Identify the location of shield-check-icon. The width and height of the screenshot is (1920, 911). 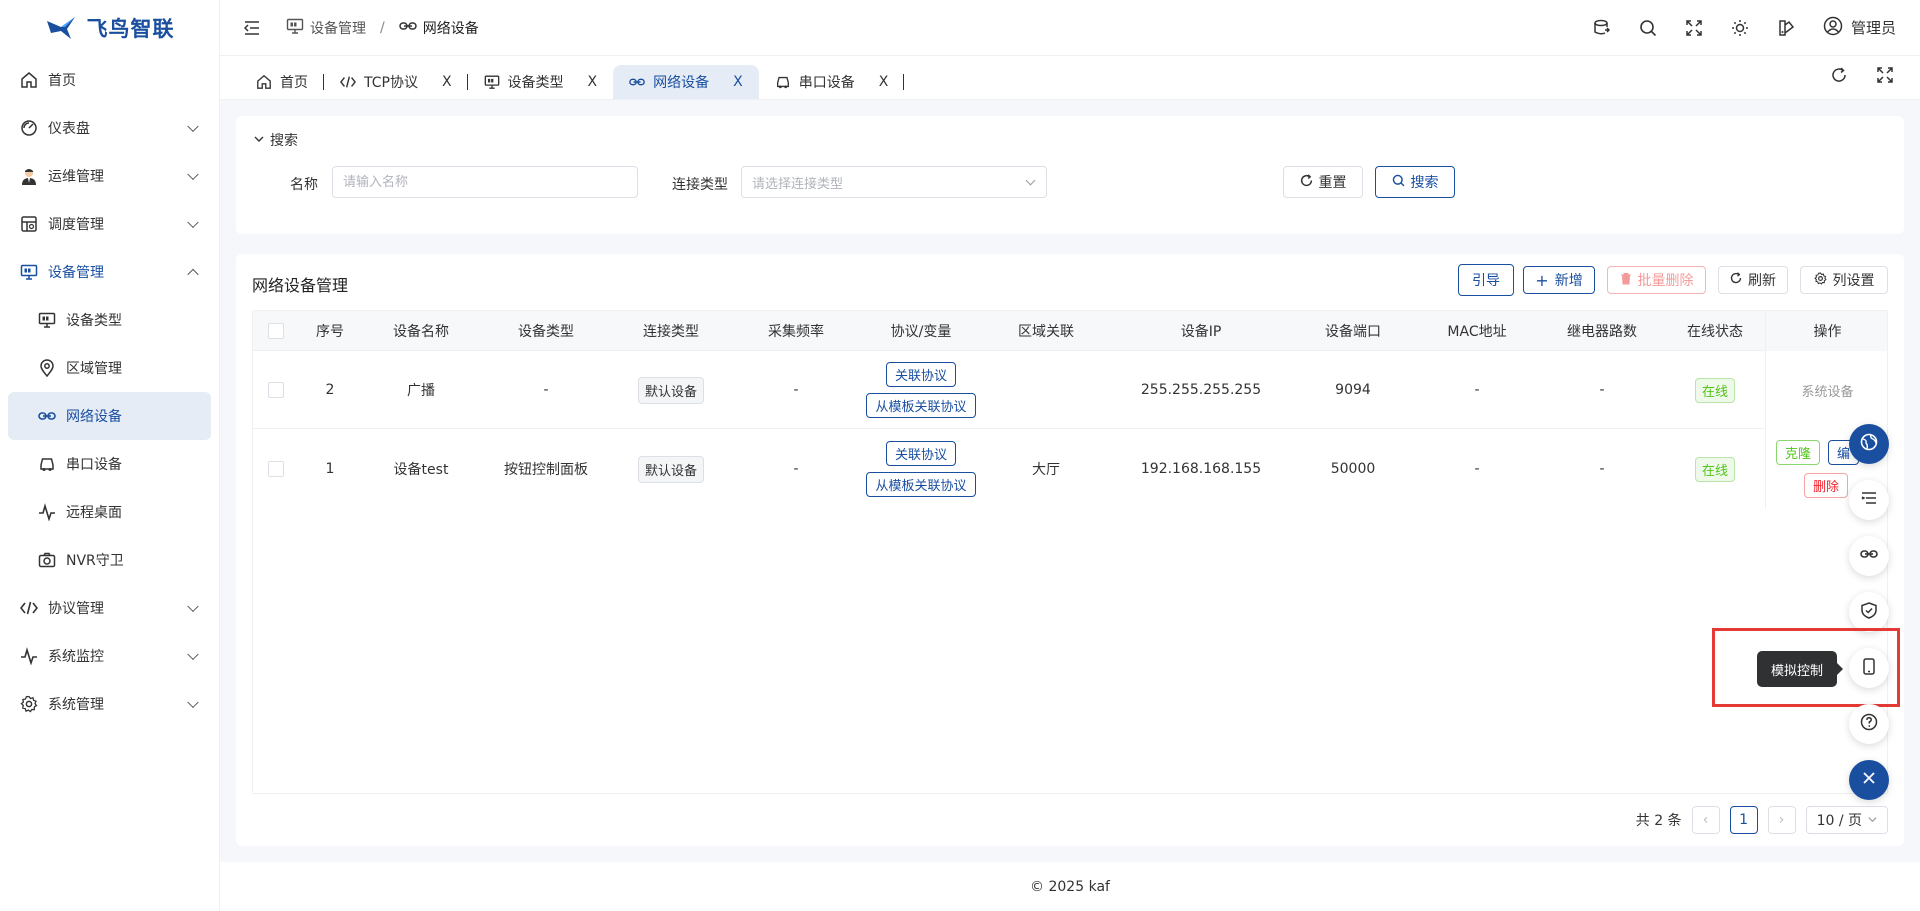
(1869, 612).